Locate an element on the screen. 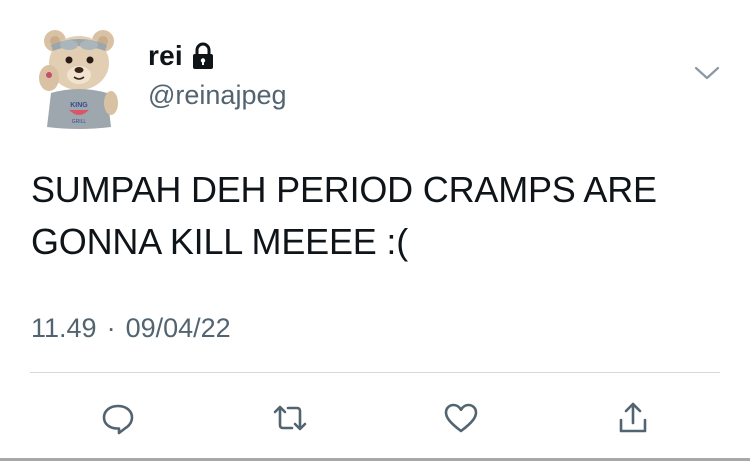 This screenshot has height=461, width=750. tweet-text-line-2: GONNA KILL MEEEE :( is located at coordinates (219, 241).